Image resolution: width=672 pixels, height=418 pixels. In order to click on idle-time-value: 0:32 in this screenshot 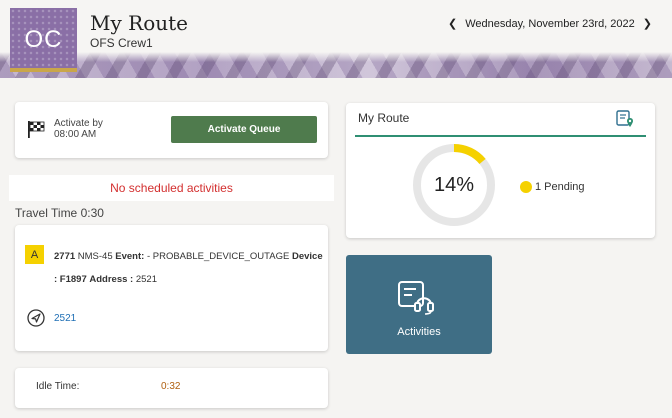, I will do `click(171, 386)`.